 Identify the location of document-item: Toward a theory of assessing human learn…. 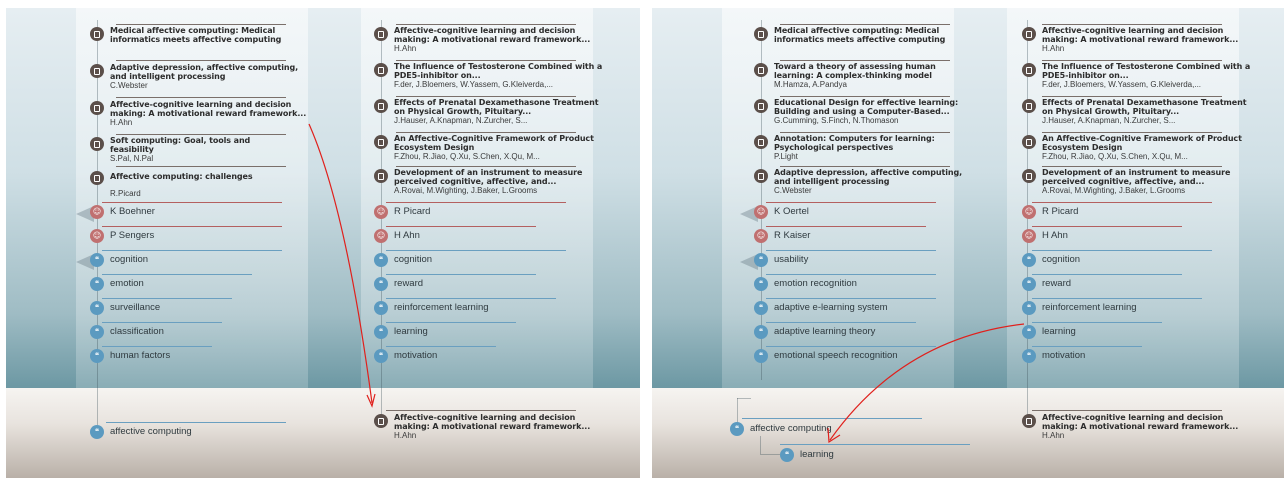
(854, 75).